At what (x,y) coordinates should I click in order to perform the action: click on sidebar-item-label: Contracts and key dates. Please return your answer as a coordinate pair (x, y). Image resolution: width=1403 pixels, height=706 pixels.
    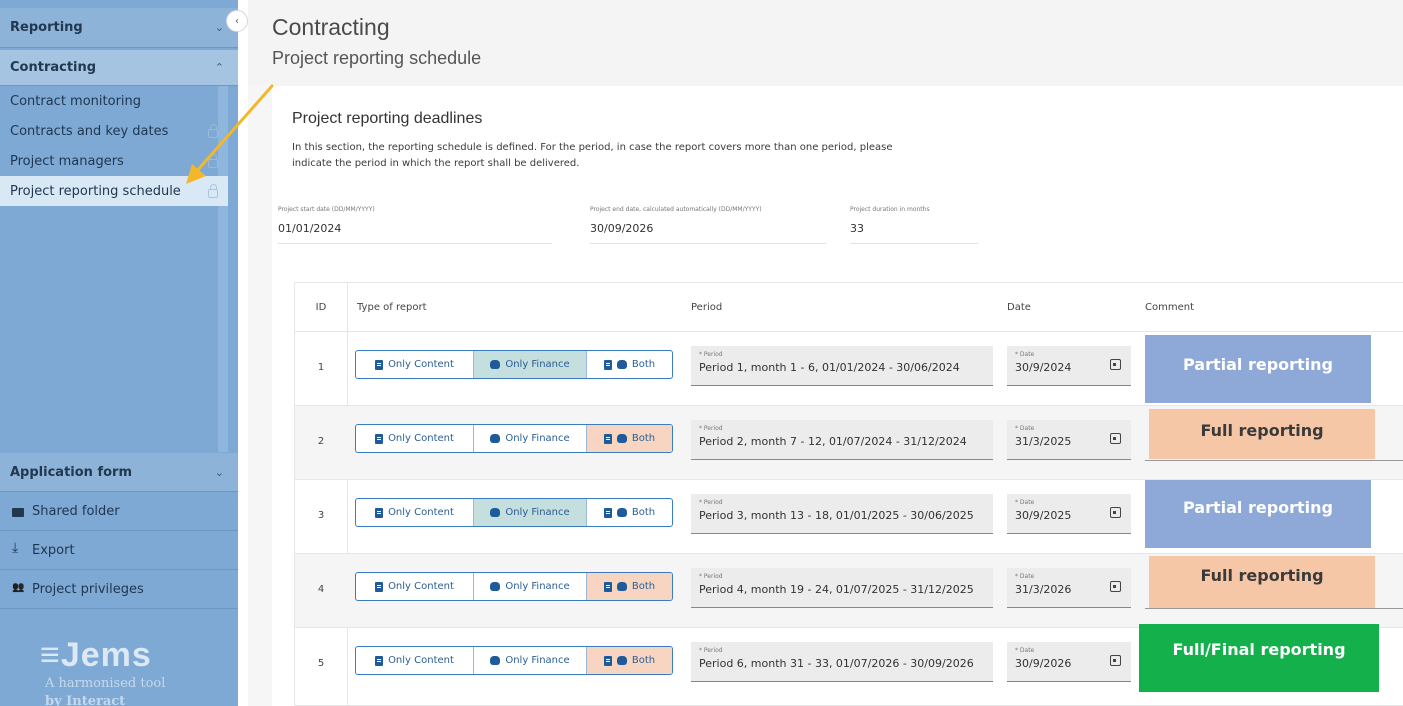
    Looking at the image, I should click on (89, 131).